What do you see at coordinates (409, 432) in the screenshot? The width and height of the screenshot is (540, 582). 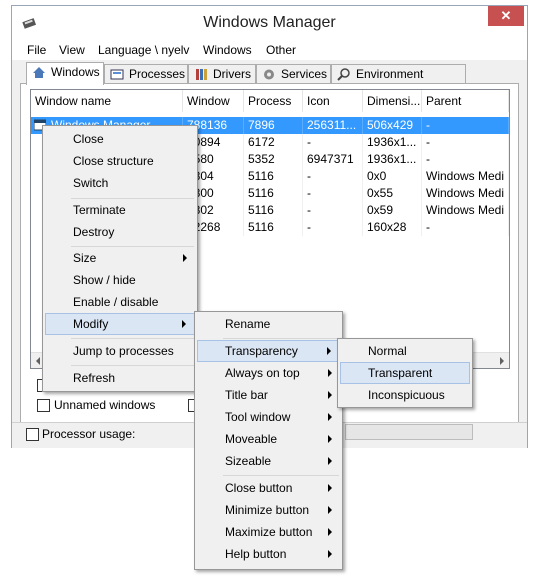 I see `processor-usage-bar` at bounding box center [409, 432].